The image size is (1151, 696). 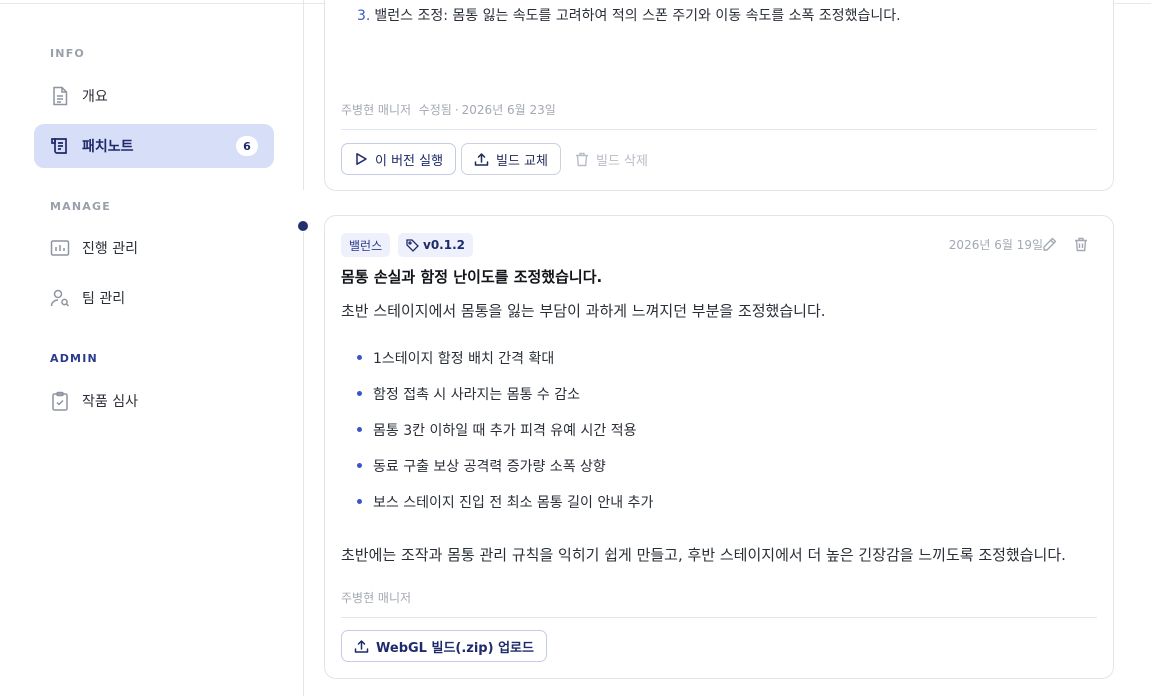 I want to click on list-item-text: 보스 스테이지 진입 전 최소 몸통 길이 안내 추가, so click(x=513, y=503).